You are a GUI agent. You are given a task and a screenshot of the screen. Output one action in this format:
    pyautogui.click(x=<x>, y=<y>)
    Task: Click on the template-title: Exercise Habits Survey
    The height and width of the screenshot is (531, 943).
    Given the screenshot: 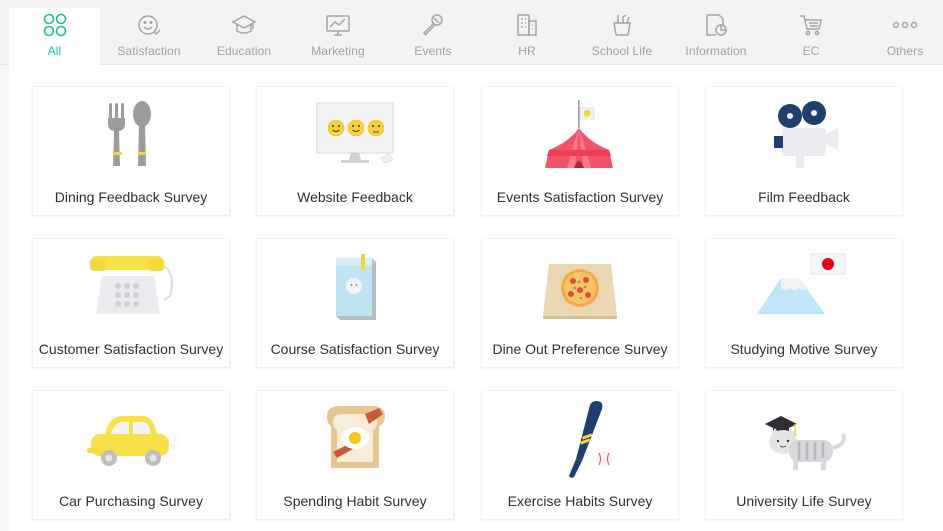 What is the action you would take?
    pyautogui.click(x=580, y=501)
    